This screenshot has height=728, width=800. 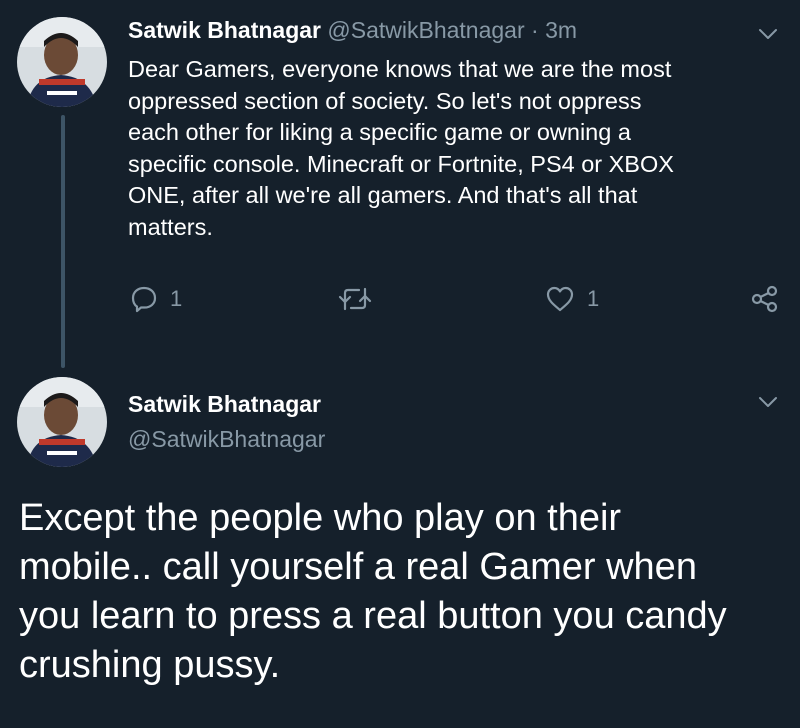 What do you see at coordinates (176, 298) in the screenshot?
I see `reply-count: 1` at bounding box center [176, 298].